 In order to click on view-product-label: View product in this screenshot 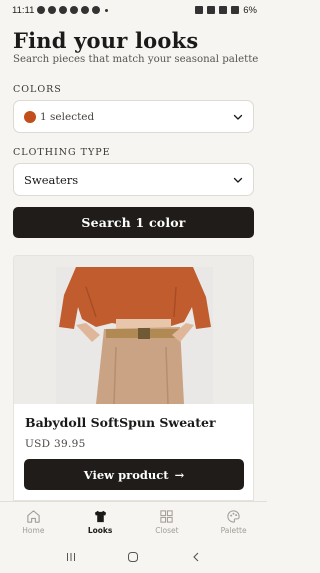, I will do `click(126, 474)`.